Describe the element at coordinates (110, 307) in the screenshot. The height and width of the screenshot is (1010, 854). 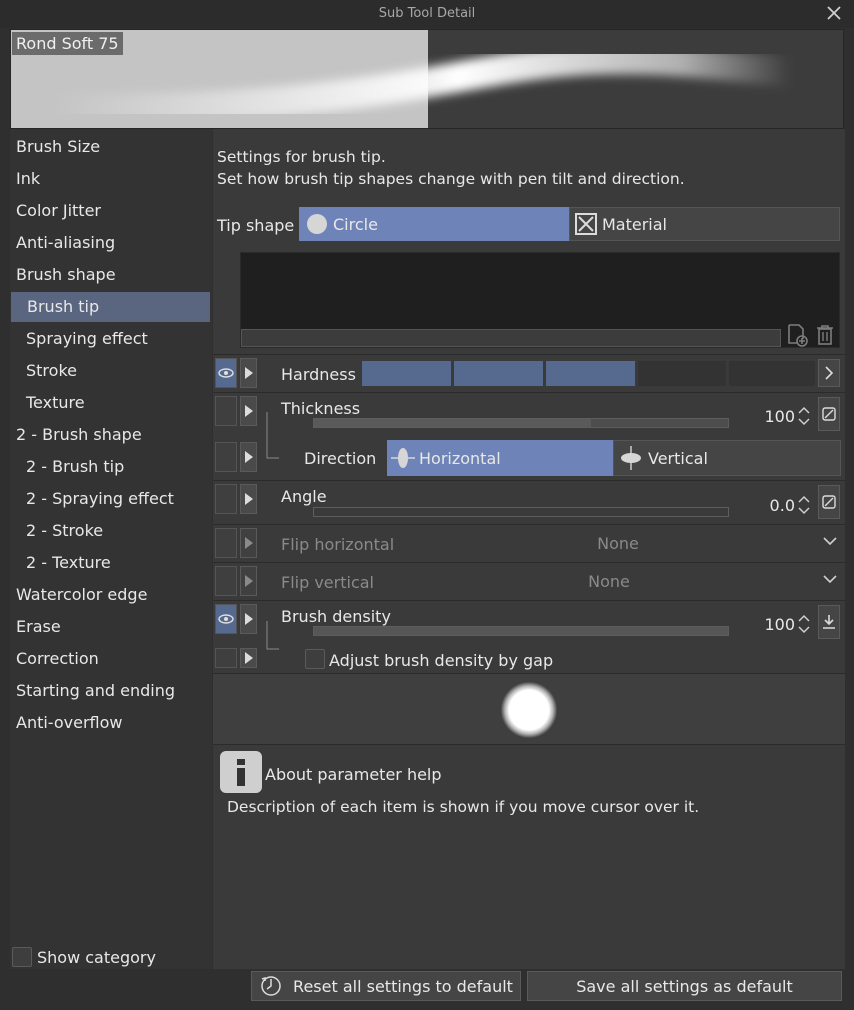
I see `sidebar-item-brush-tip: Brush tip` at that location.